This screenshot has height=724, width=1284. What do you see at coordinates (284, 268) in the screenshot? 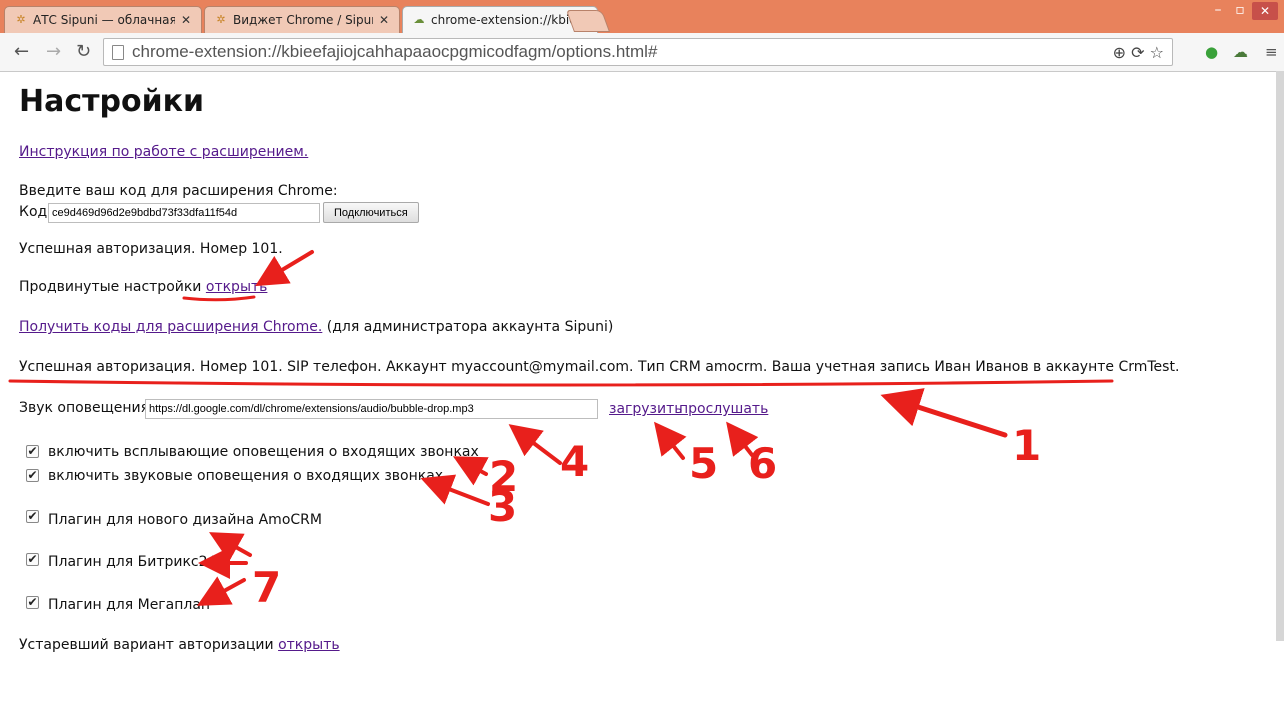
I see `arrow-advanced-link` at bounding box center [284, 268].